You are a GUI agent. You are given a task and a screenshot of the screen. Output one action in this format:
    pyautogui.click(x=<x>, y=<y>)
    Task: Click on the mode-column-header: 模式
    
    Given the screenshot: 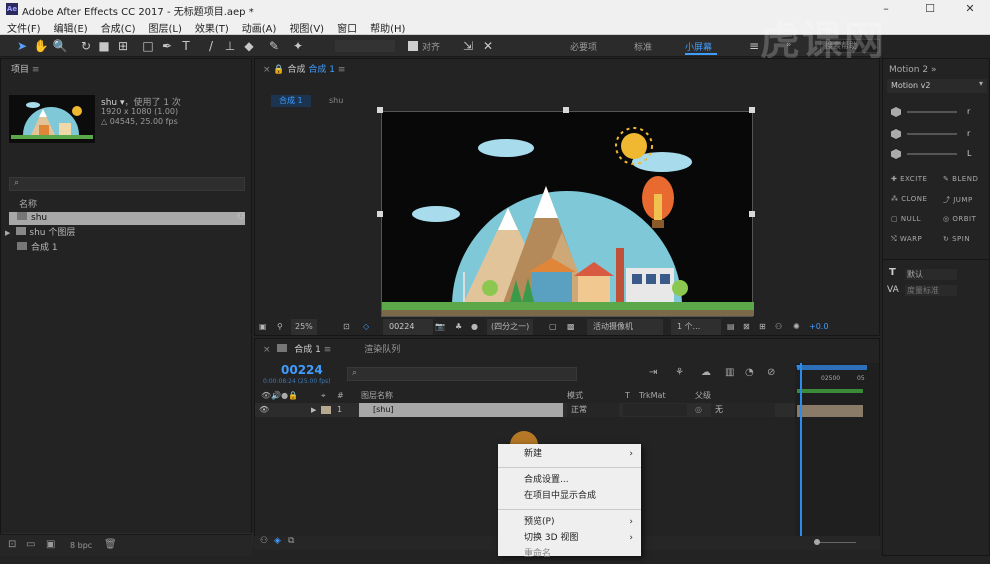 What is the action you would take?
    pyautogui.click(x=575, y=395)
    